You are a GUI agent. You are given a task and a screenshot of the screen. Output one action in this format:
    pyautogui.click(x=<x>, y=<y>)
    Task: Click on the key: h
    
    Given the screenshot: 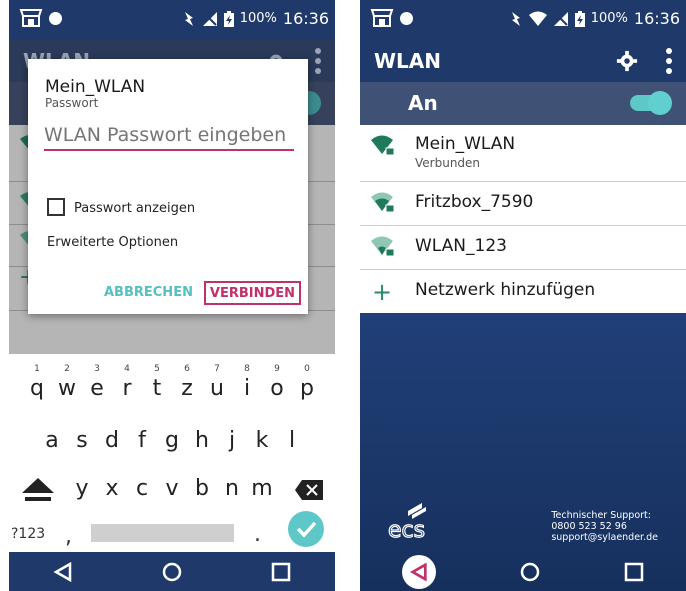 What is the action you would take?
    pyautogui.click(x=202, y=440)
    